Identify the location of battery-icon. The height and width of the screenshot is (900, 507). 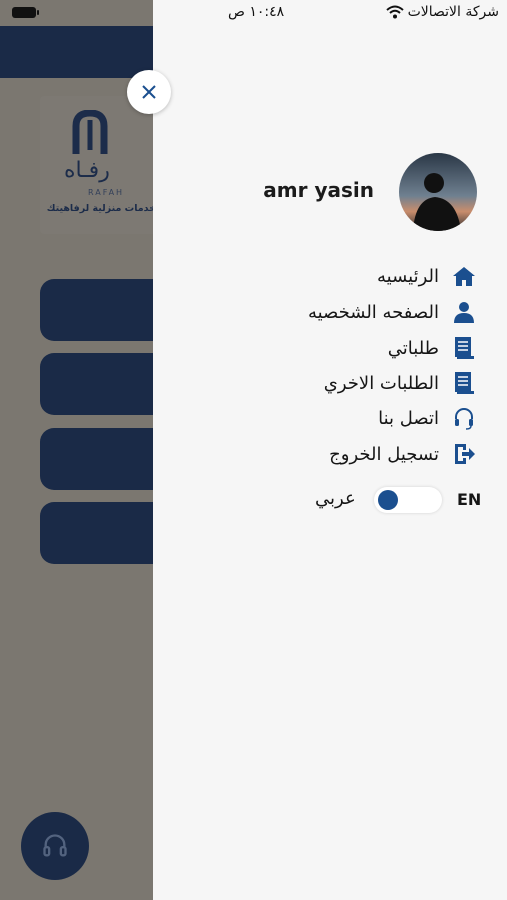
(25, 12).